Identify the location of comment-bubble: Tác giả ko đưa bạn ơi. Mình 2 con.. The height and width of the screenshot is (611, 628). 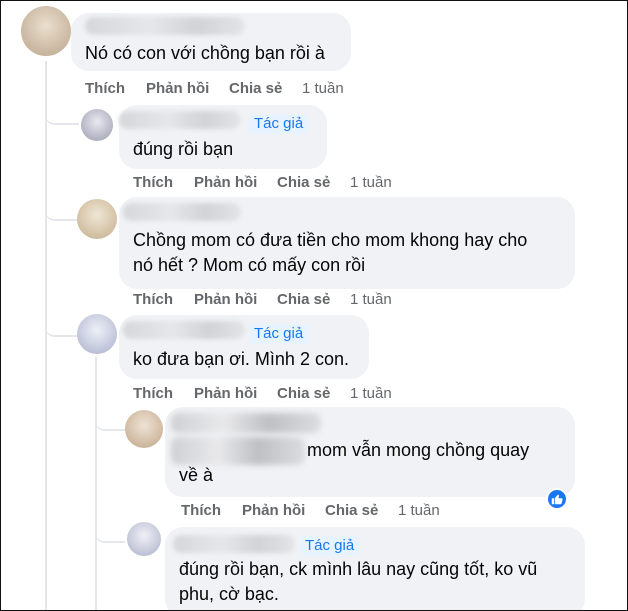
(244, 347).